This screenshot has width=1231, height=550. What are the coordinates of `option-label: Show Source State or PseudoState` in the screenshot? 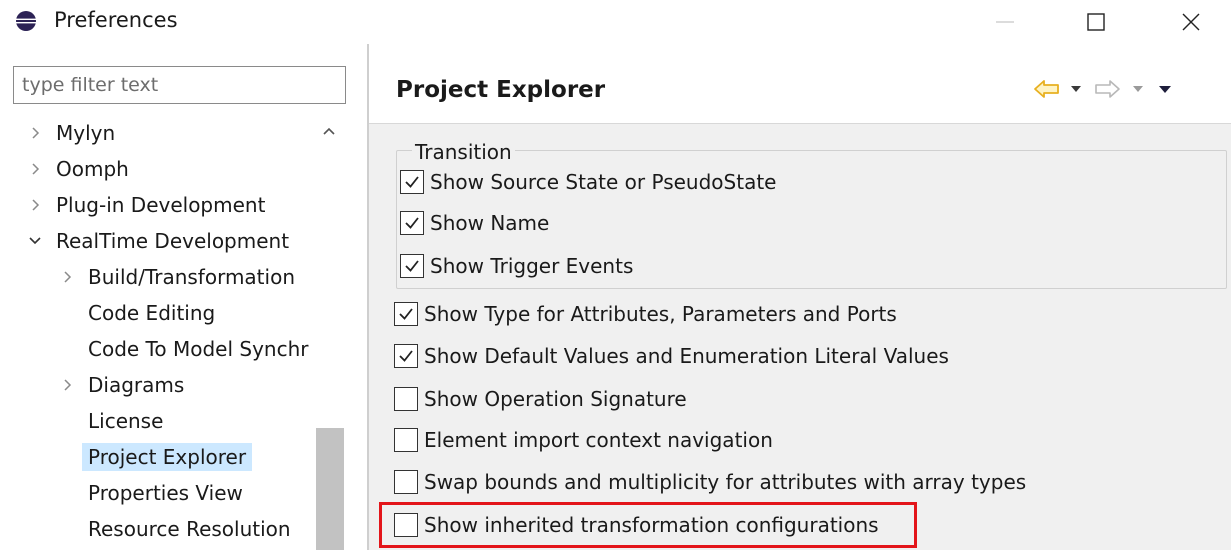 It's located at (603, 182).